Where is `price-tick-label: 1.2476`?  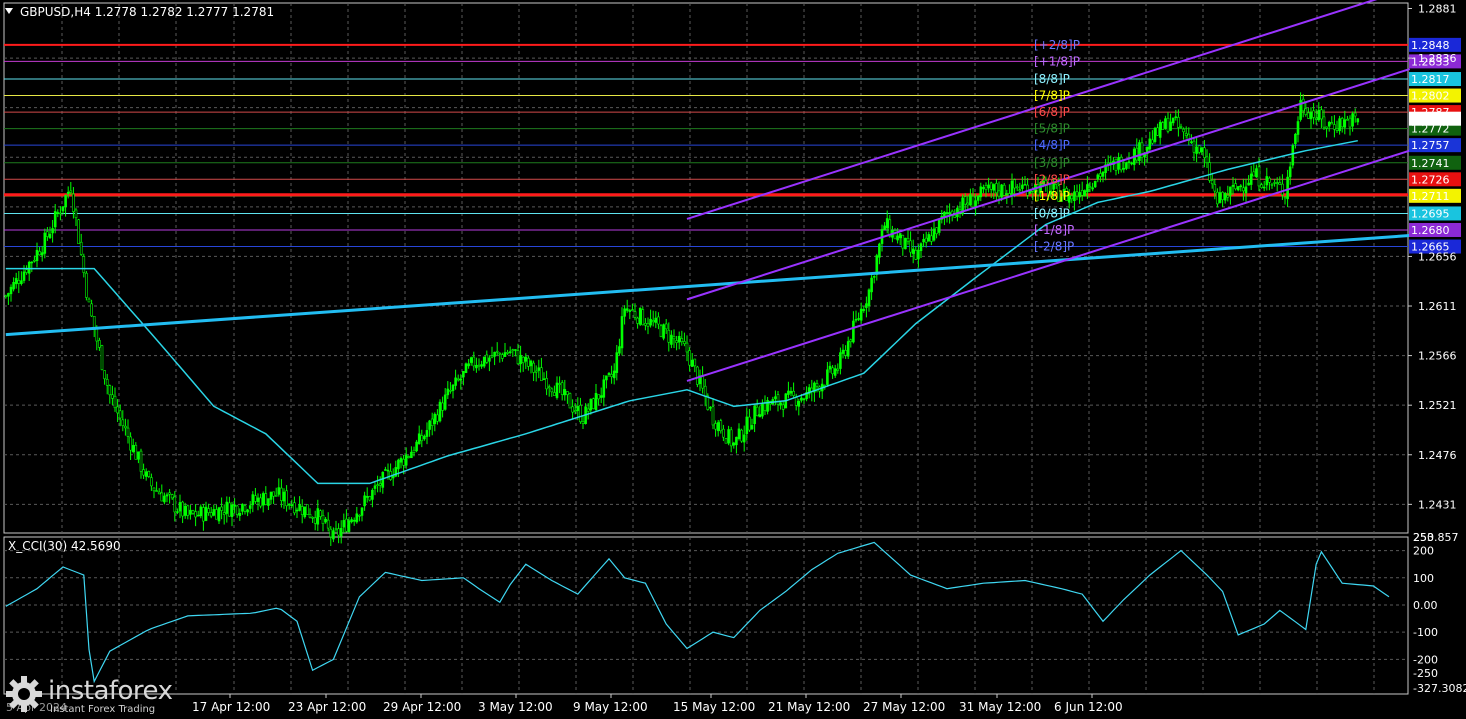 price-tick-label: 1.2476 is located at coordinates (1437, 455).